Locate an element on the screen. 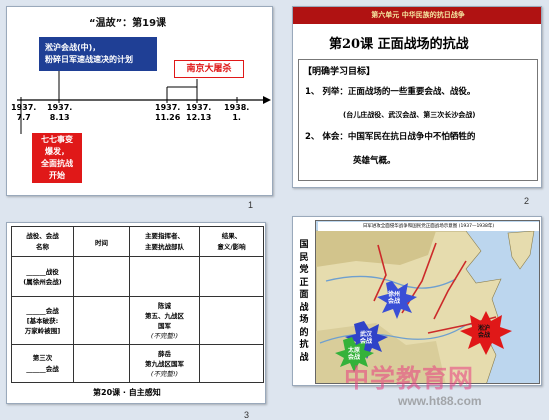 This screenshot has width=549, height=420. date-2: 1937. 8.13 is located at coordinates (60, 112).